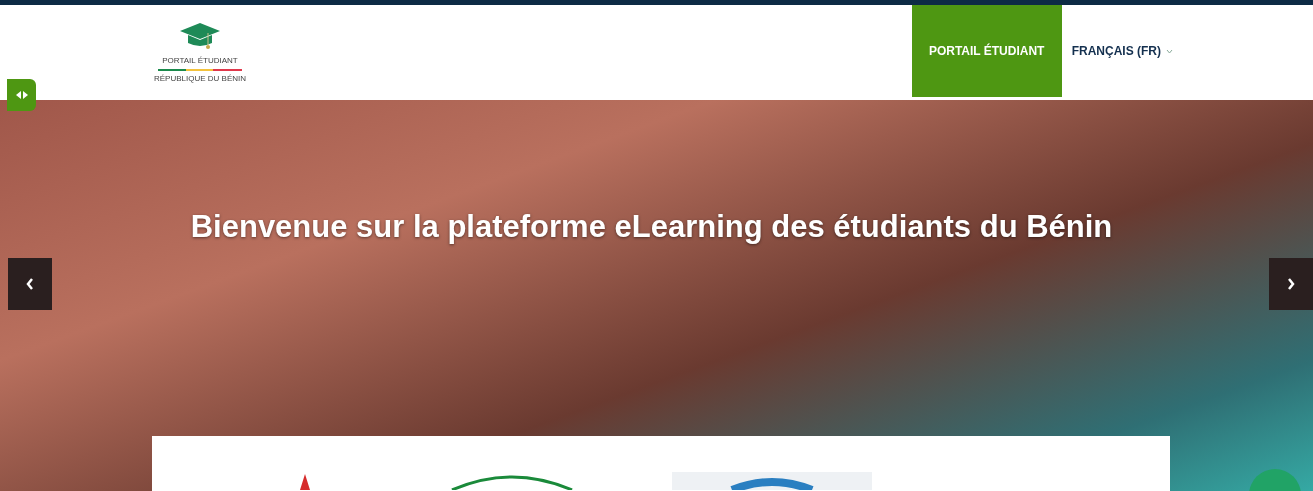 This screenshot has width=1313, height=491. What do you see at coordinates (651, 227) in the screenshot?
I see `hero-caption: Bienvenue sur la plateforme eLearning des étudiants du Bénin` at bounding box center [651, 227].